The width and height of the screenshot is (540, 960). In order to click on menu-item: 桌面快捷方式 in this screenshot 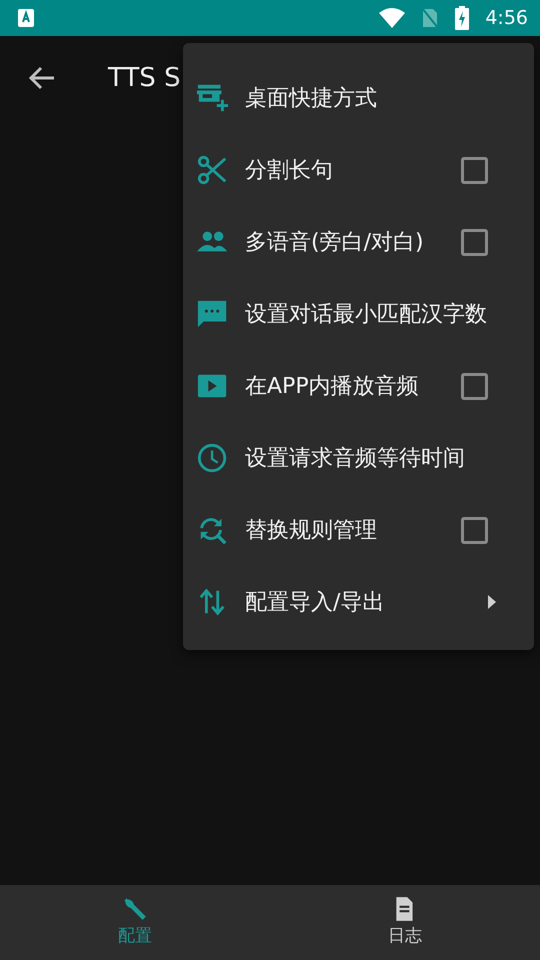, I will do `click(358, 98)`.